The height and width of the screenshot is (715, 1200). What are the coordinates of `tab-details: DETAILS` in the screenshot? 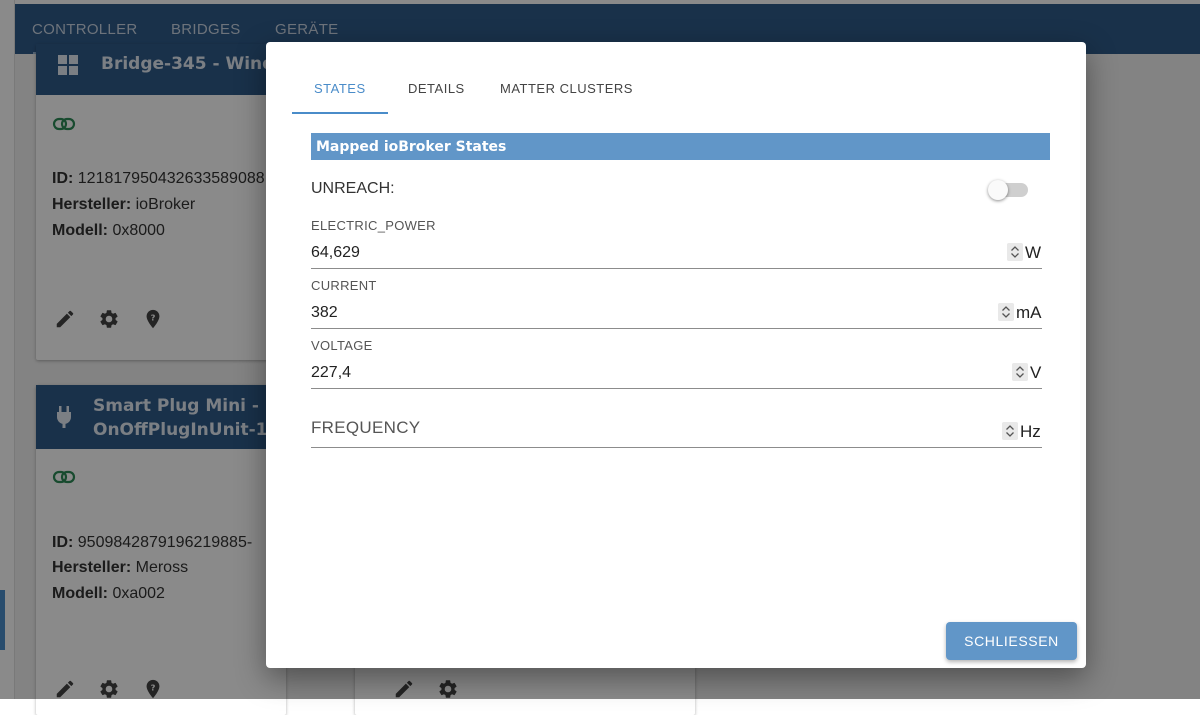 It's located at (436, 88).